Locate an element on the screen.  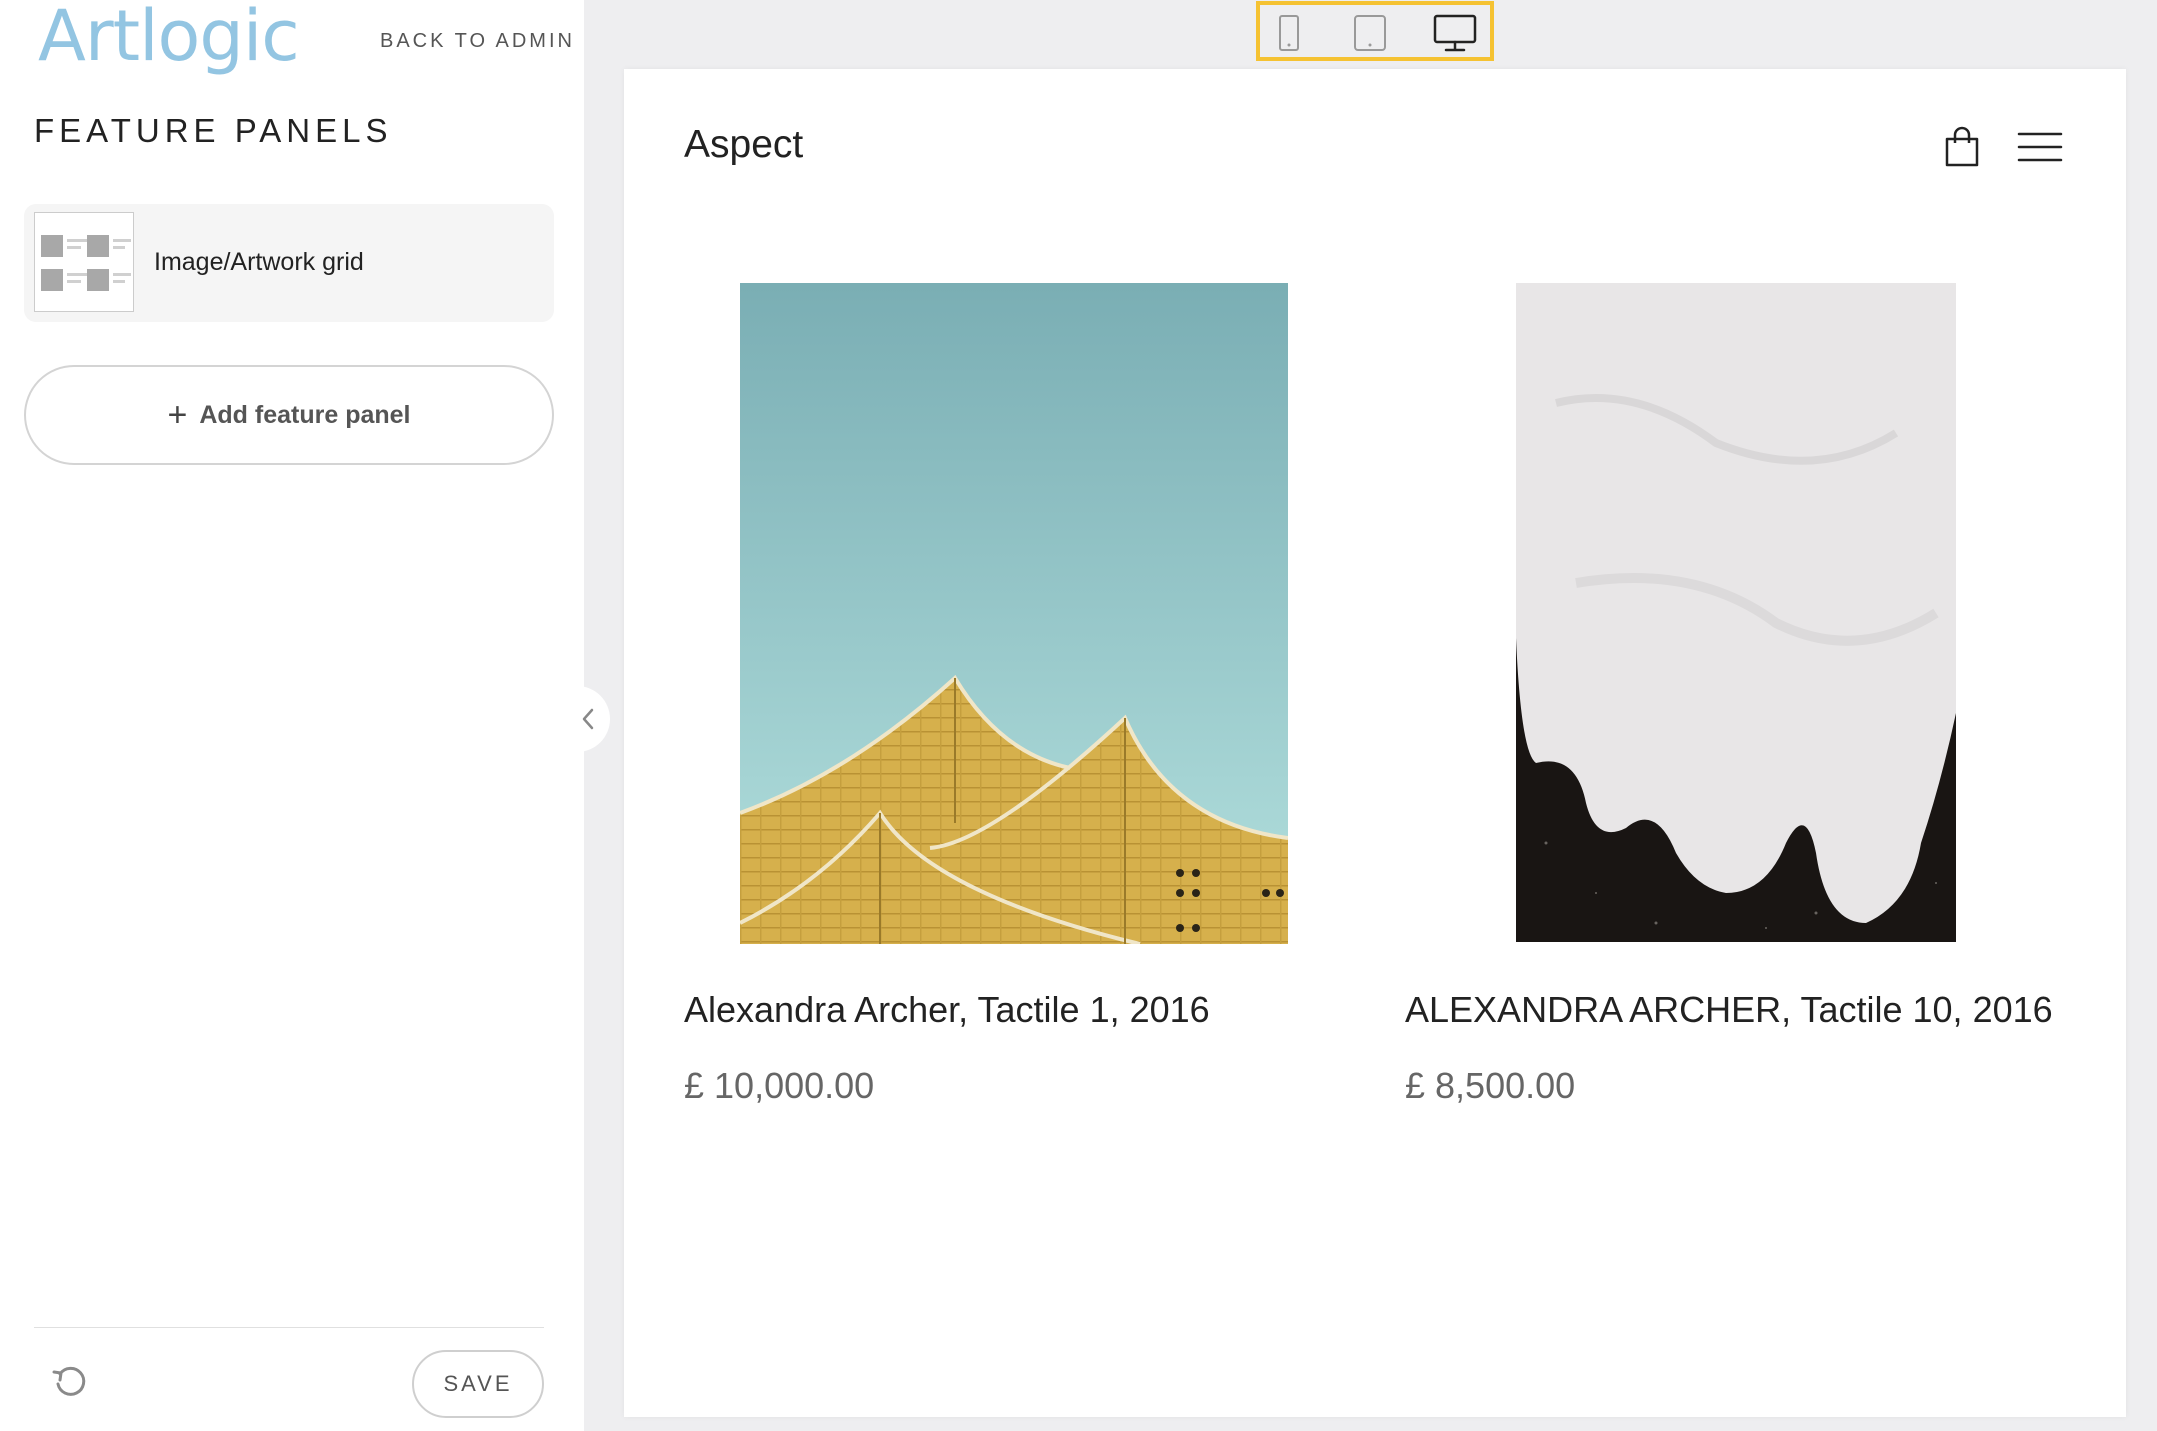
section-title: FEATURE PANELS is located at coordinates (213, 130).